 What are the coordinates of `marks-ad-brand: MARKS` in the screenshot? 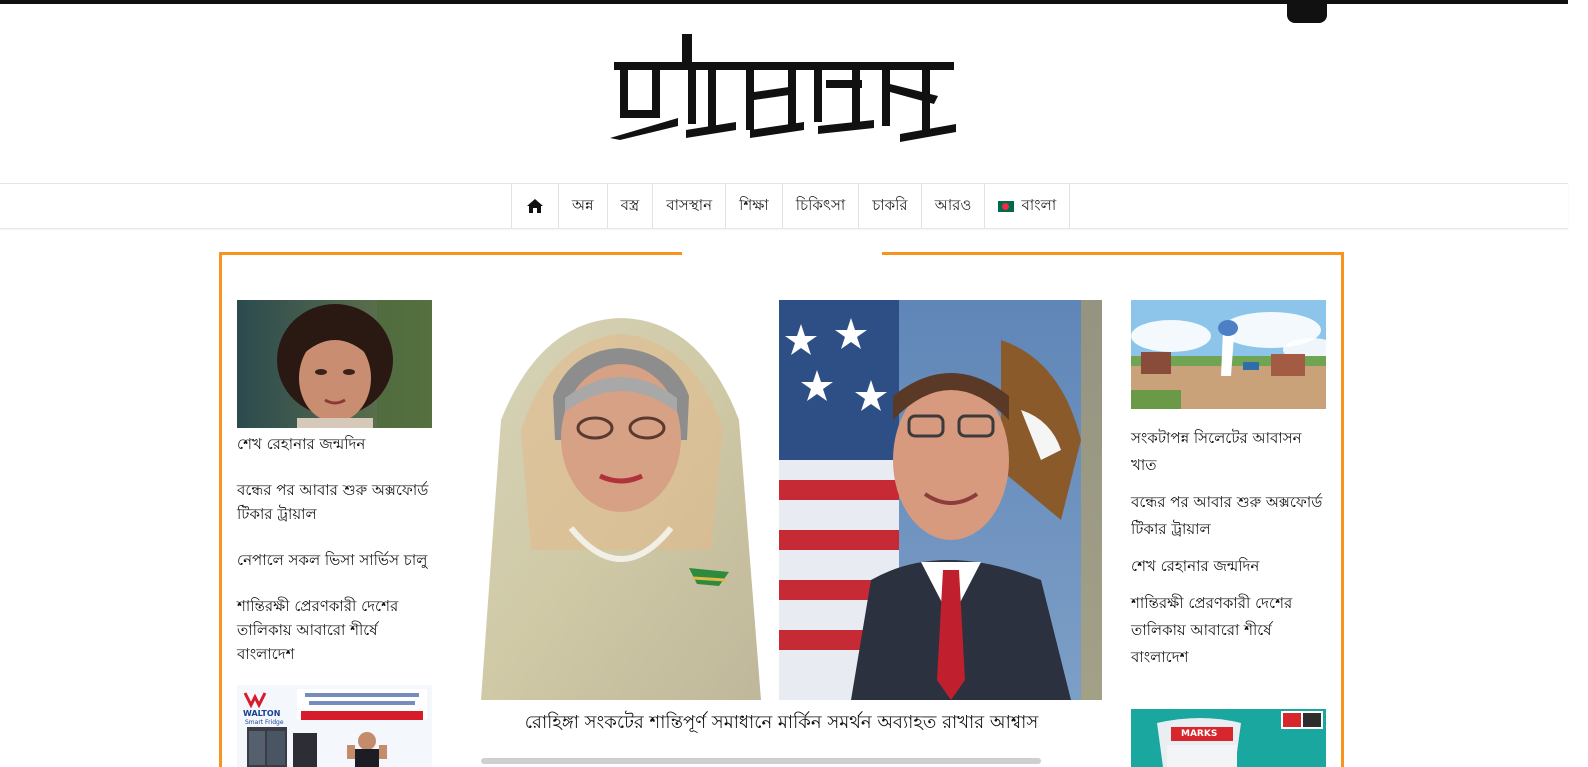 It's located at (1199, 734).